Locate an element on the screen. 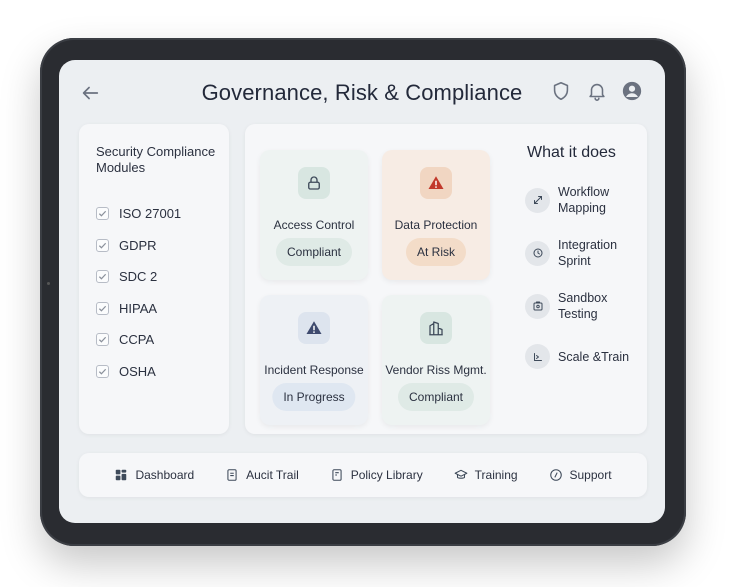  nav-training: Training is located at coordinates (486, 475).